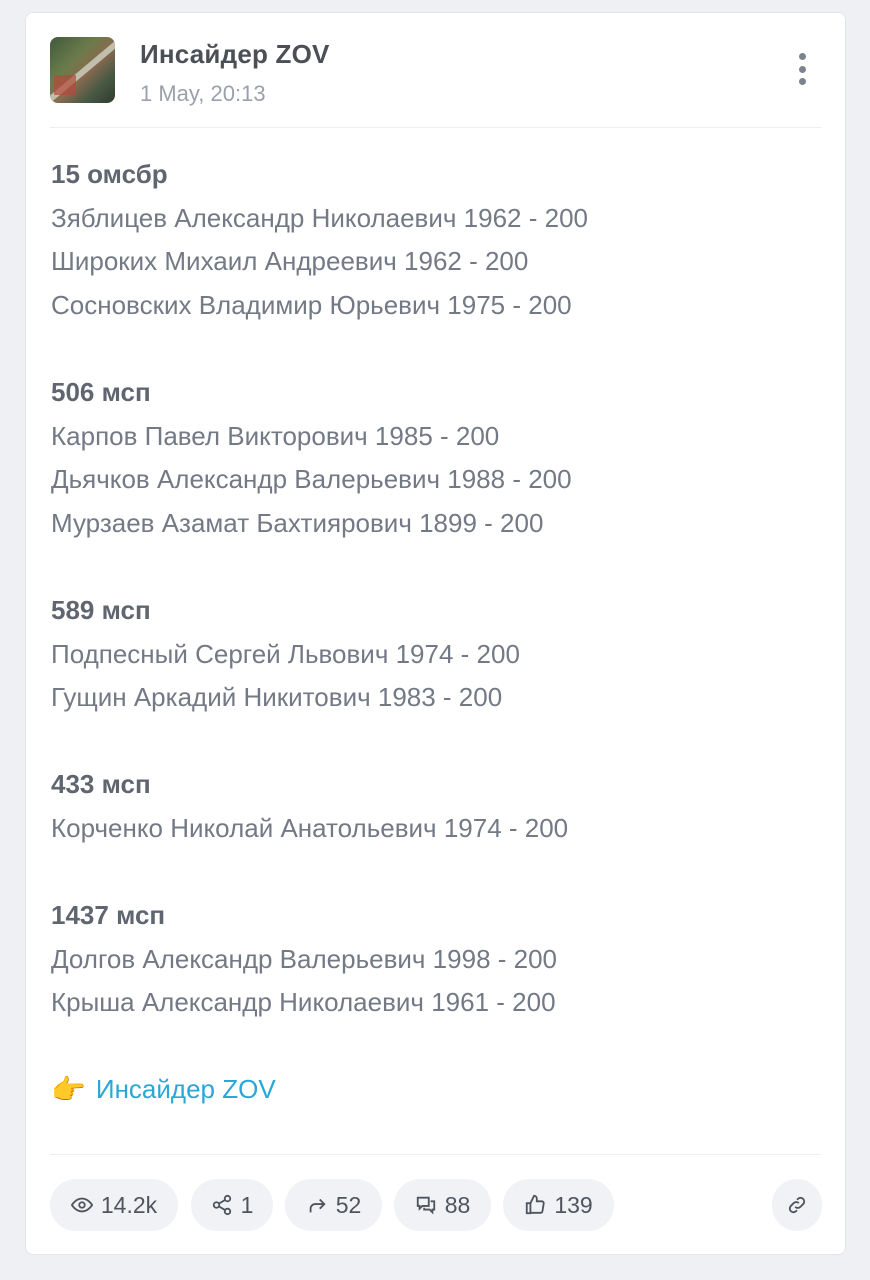  Describe the element at coordinates (317, 1205) in the screenshot. I see `forward-arrow-icon` at that location.